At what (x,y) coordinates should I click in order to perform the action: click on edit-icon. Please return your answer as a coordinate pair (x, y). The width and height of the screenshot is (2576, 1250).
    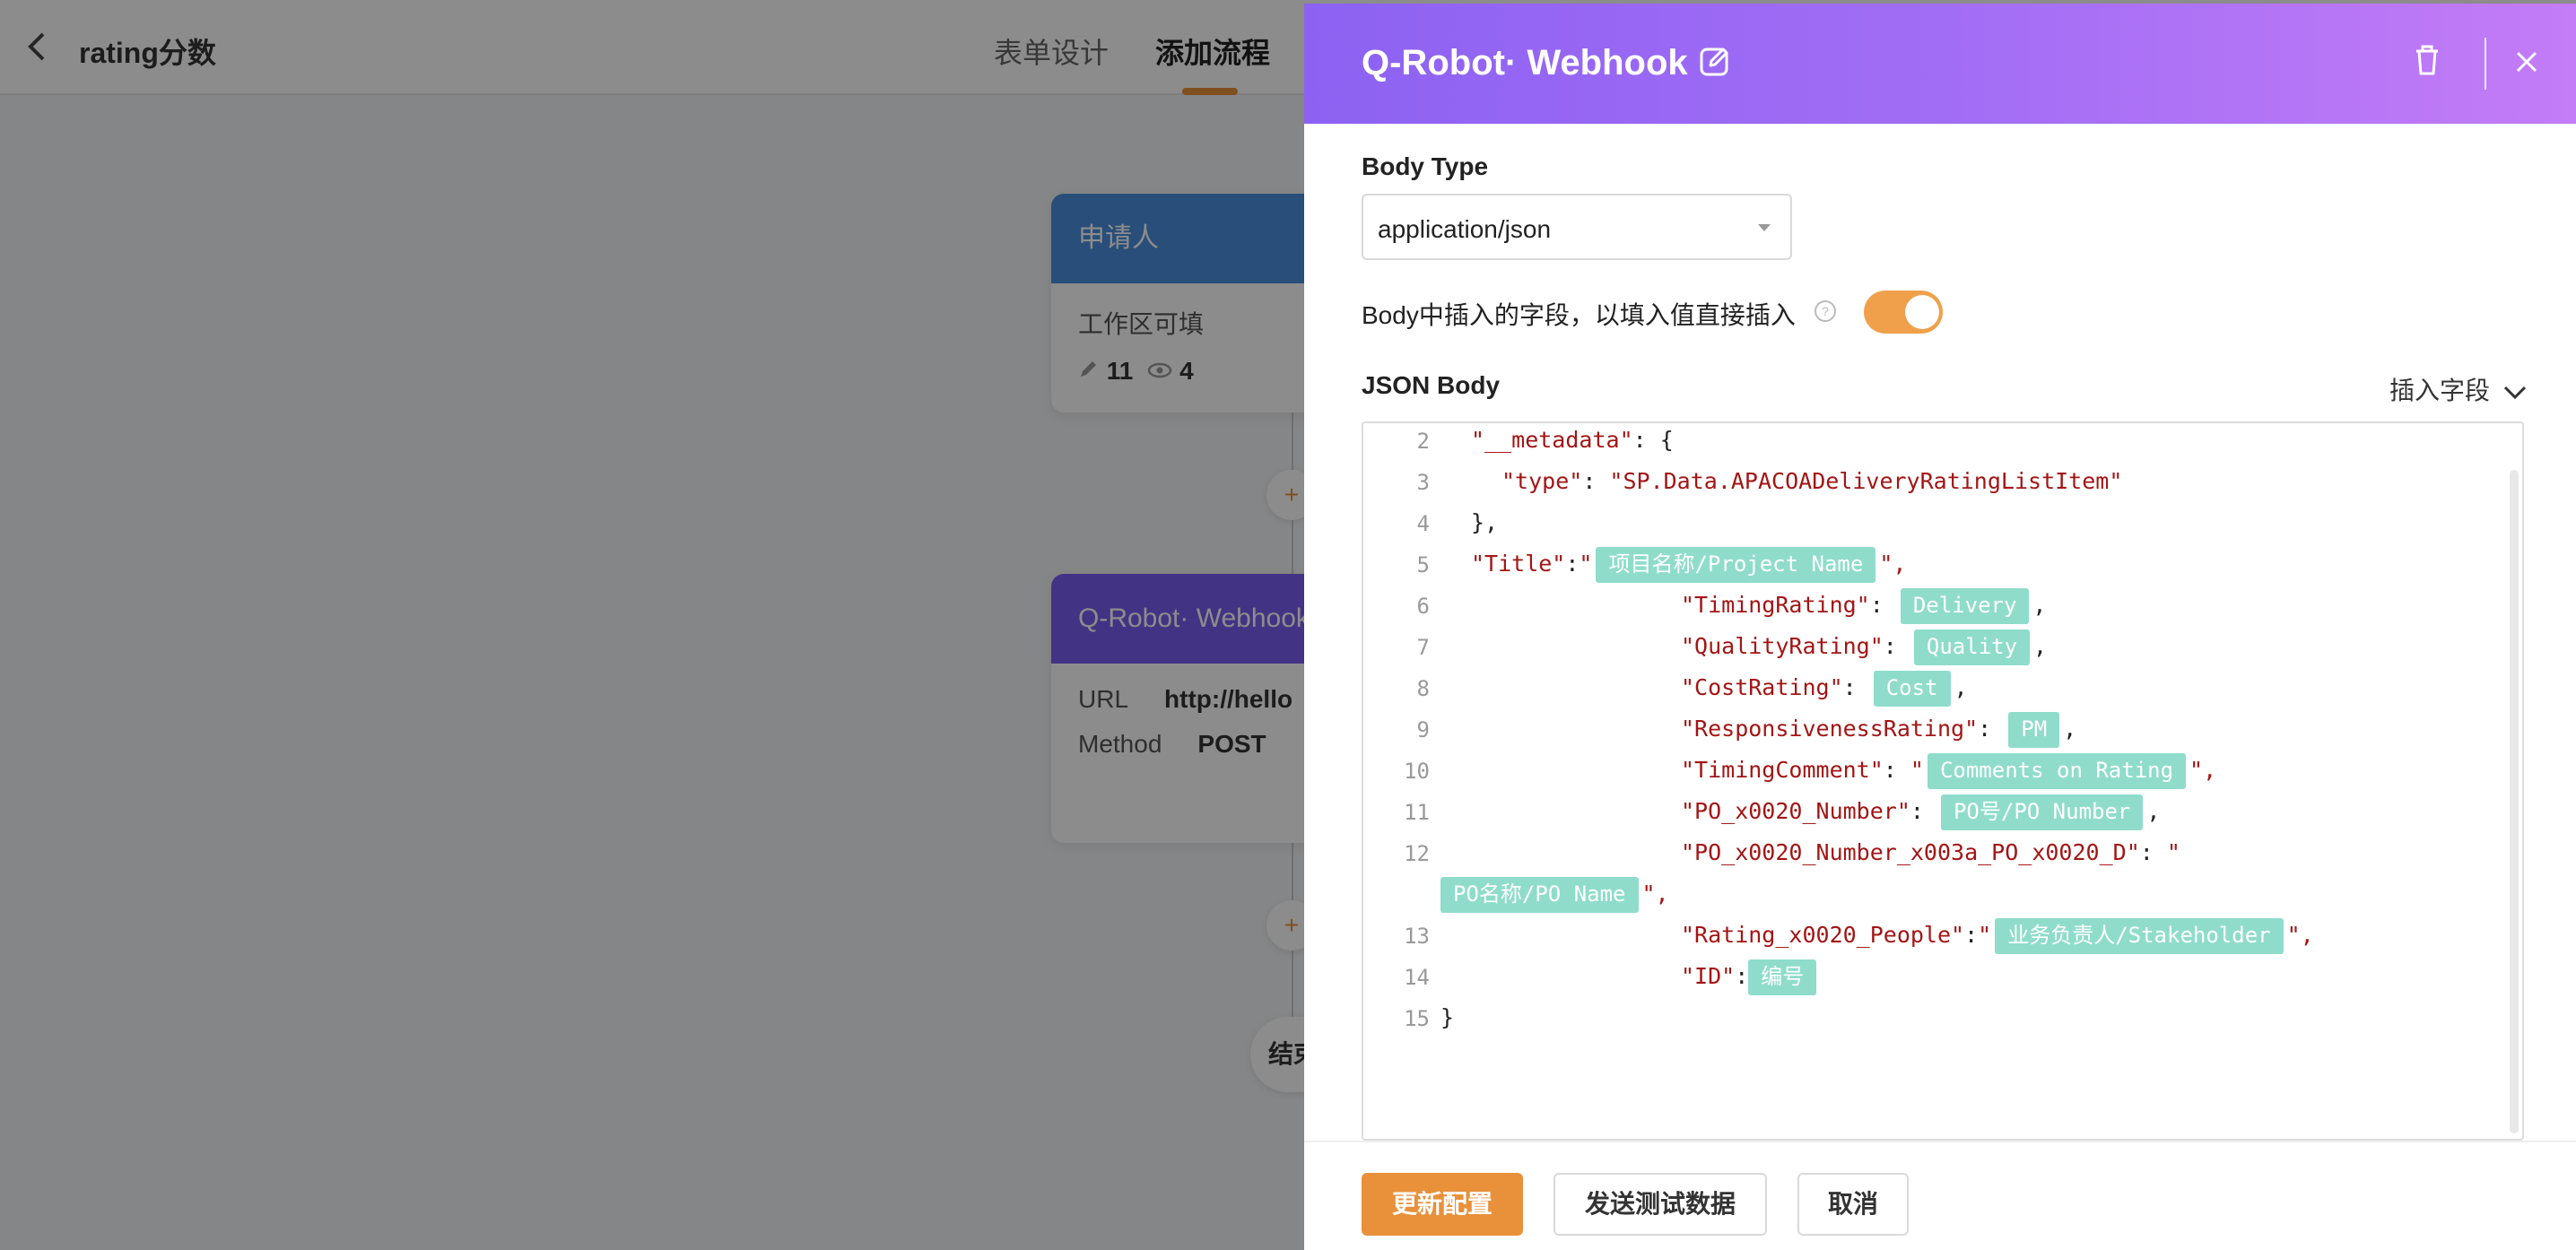
    Looking at the image, I should click on (1715, 64).